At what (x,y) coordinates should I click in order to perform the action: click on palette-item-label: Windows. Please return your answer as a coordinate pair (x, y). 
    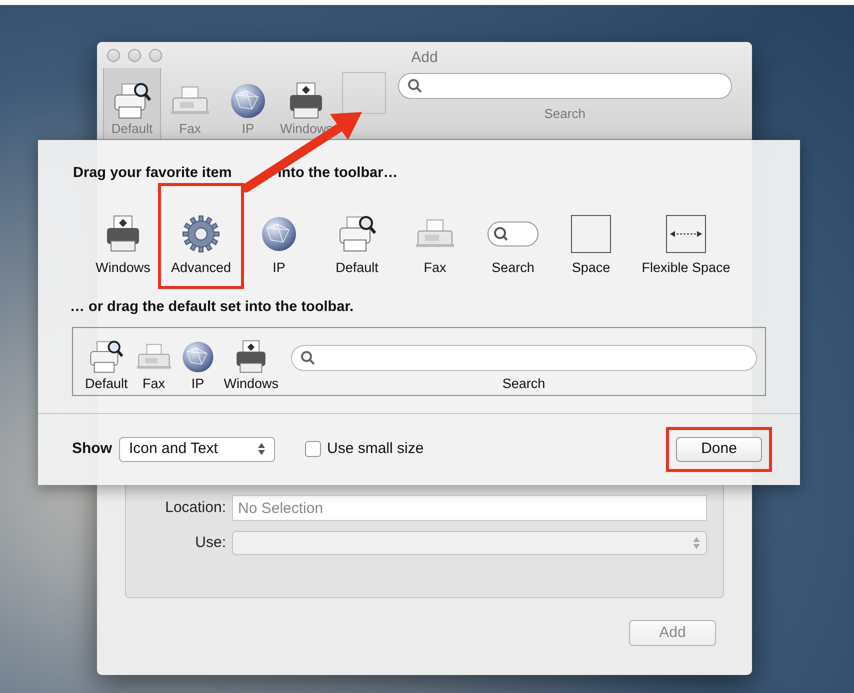
    Looking at the image, I should click on (123, 267).